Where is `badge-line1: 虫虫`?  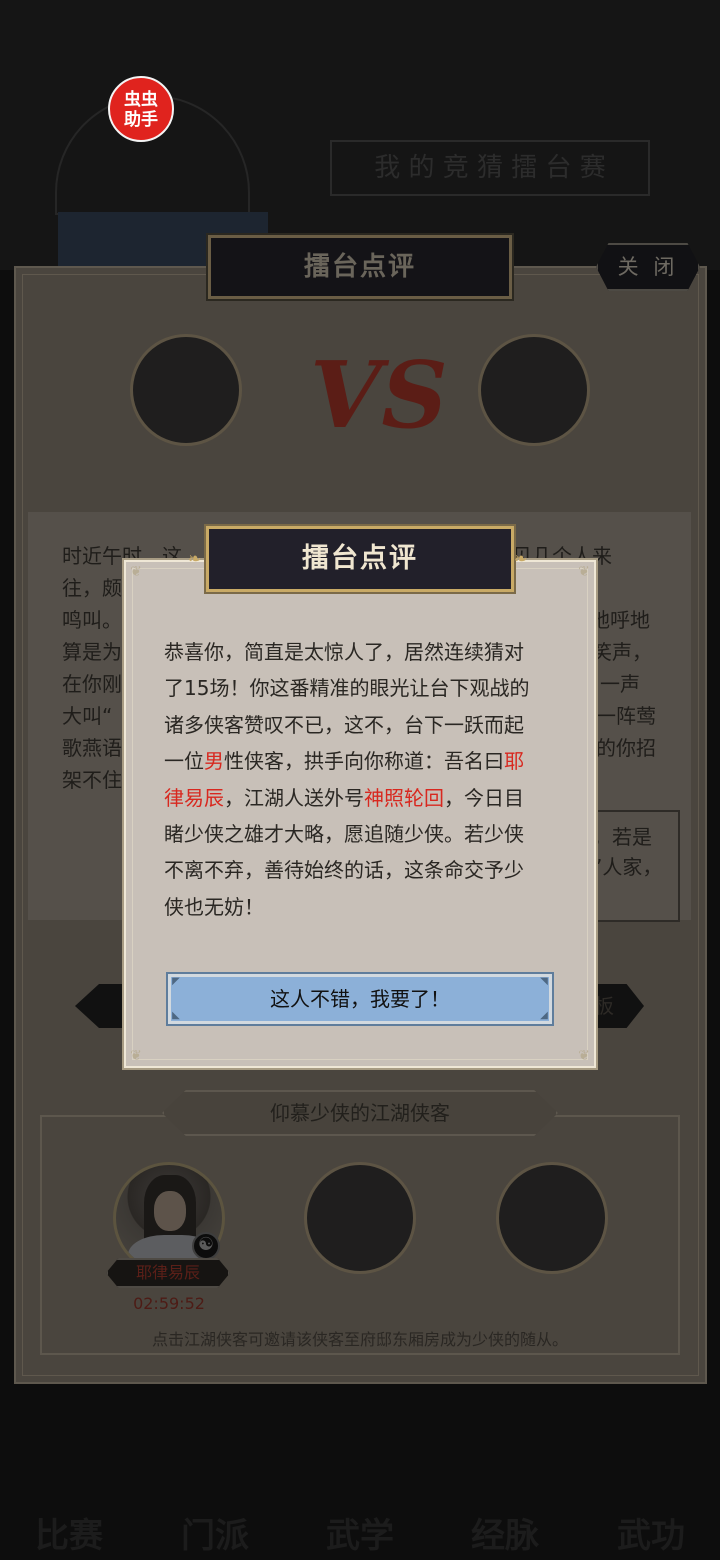 badge-line1: 虫虫 is located at coordinates (141, 100).